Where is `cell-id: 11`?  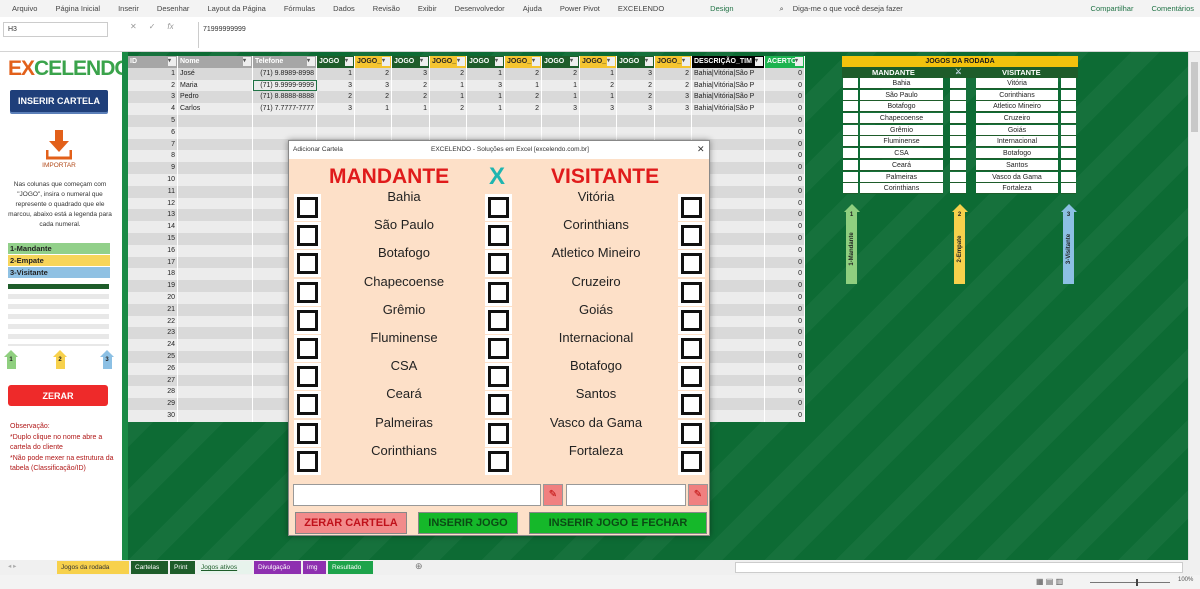 cell-id: 11 is located at coordinates (153, 191).